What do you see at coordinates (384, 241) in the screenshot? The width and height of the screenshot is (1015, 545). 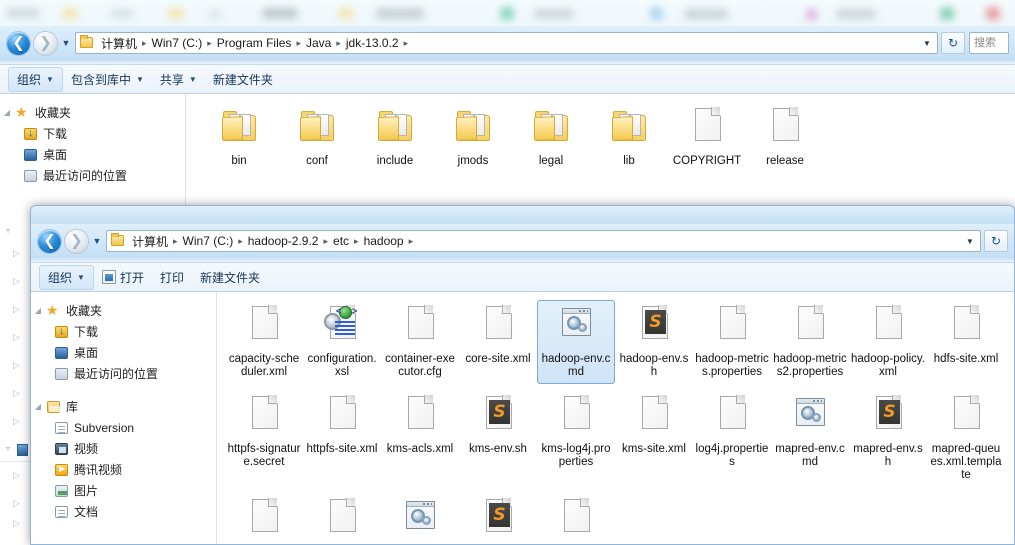 I see `breadcrumb-item: hadoop` at bounding box center [384, 241].